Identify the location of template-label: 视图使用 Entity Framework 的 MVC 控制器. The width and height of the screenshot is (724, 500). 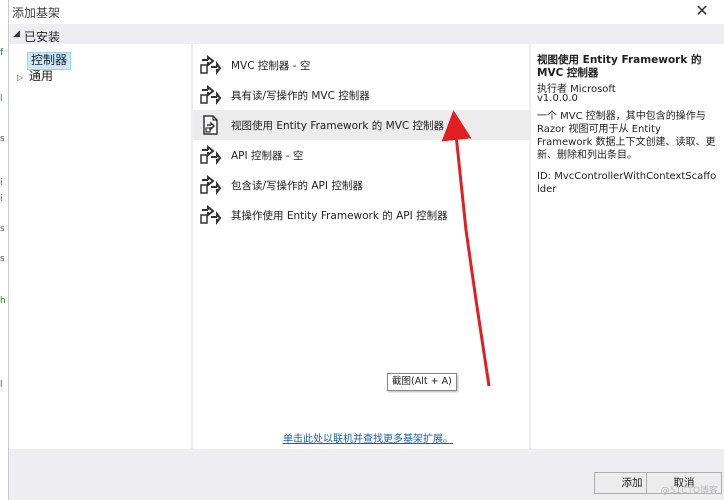
(338, 126).